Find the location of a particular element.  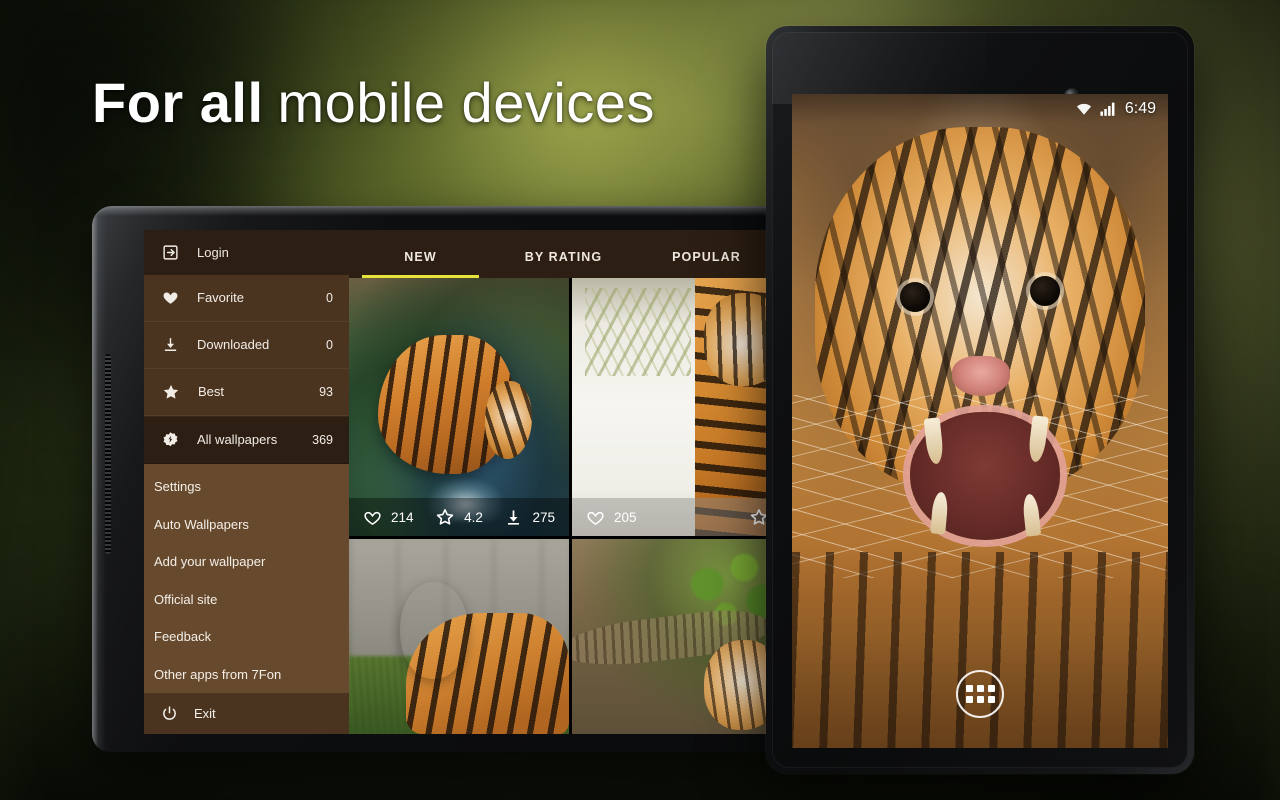

wallpaper-thumbnail-tiger-cub-logs is located at coordinates (682, 636).